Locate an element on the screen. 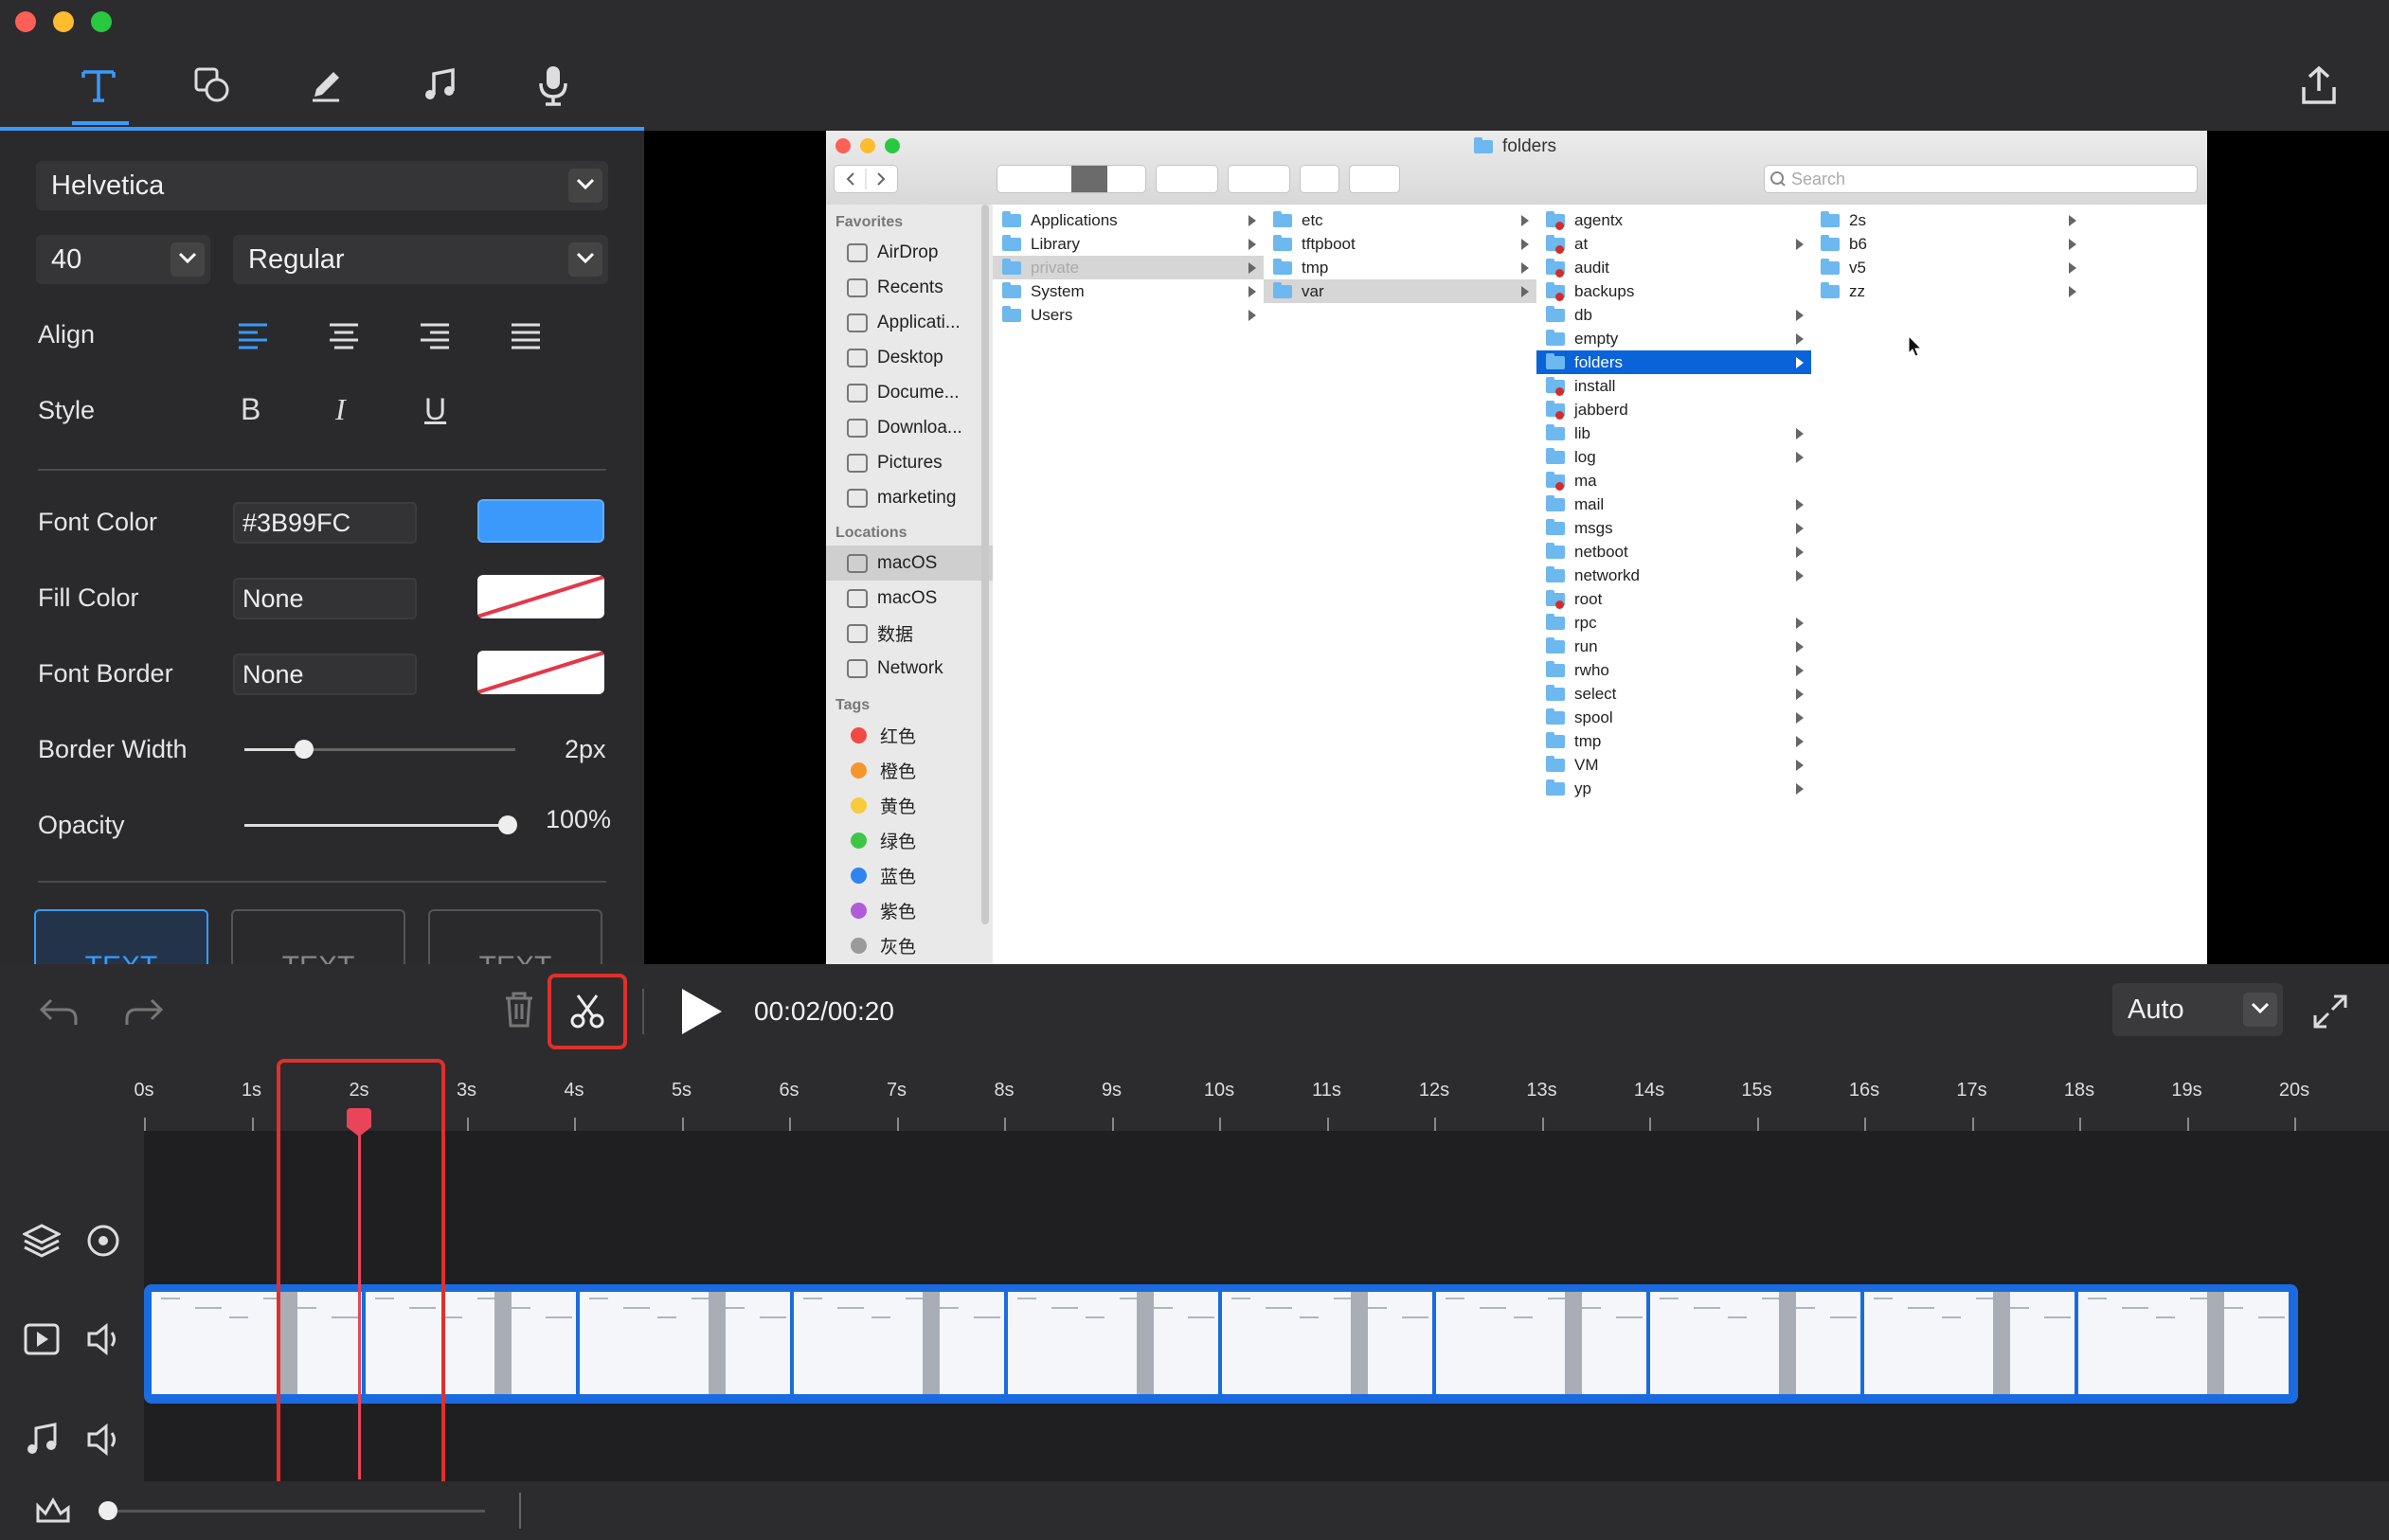 The width and height of the screenshot is (2389, 1540). finder-row-label: rwho is located at coordinates (1592, 669).